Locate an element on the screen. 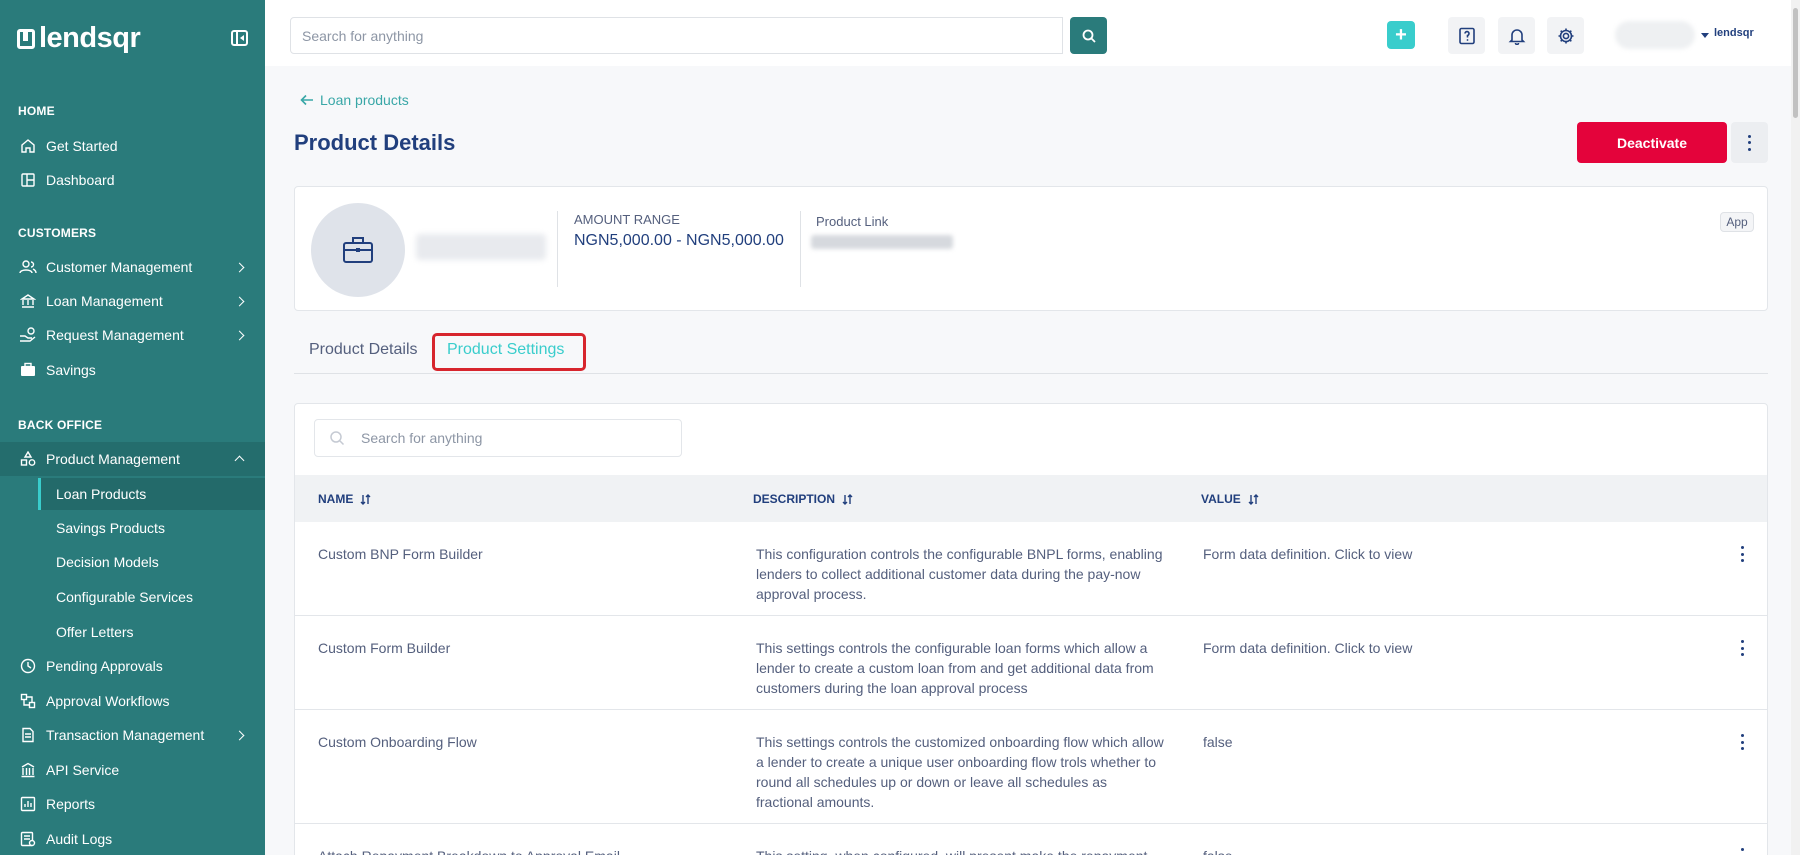  tab-highlight-outline is located at coordinates (509, 352).